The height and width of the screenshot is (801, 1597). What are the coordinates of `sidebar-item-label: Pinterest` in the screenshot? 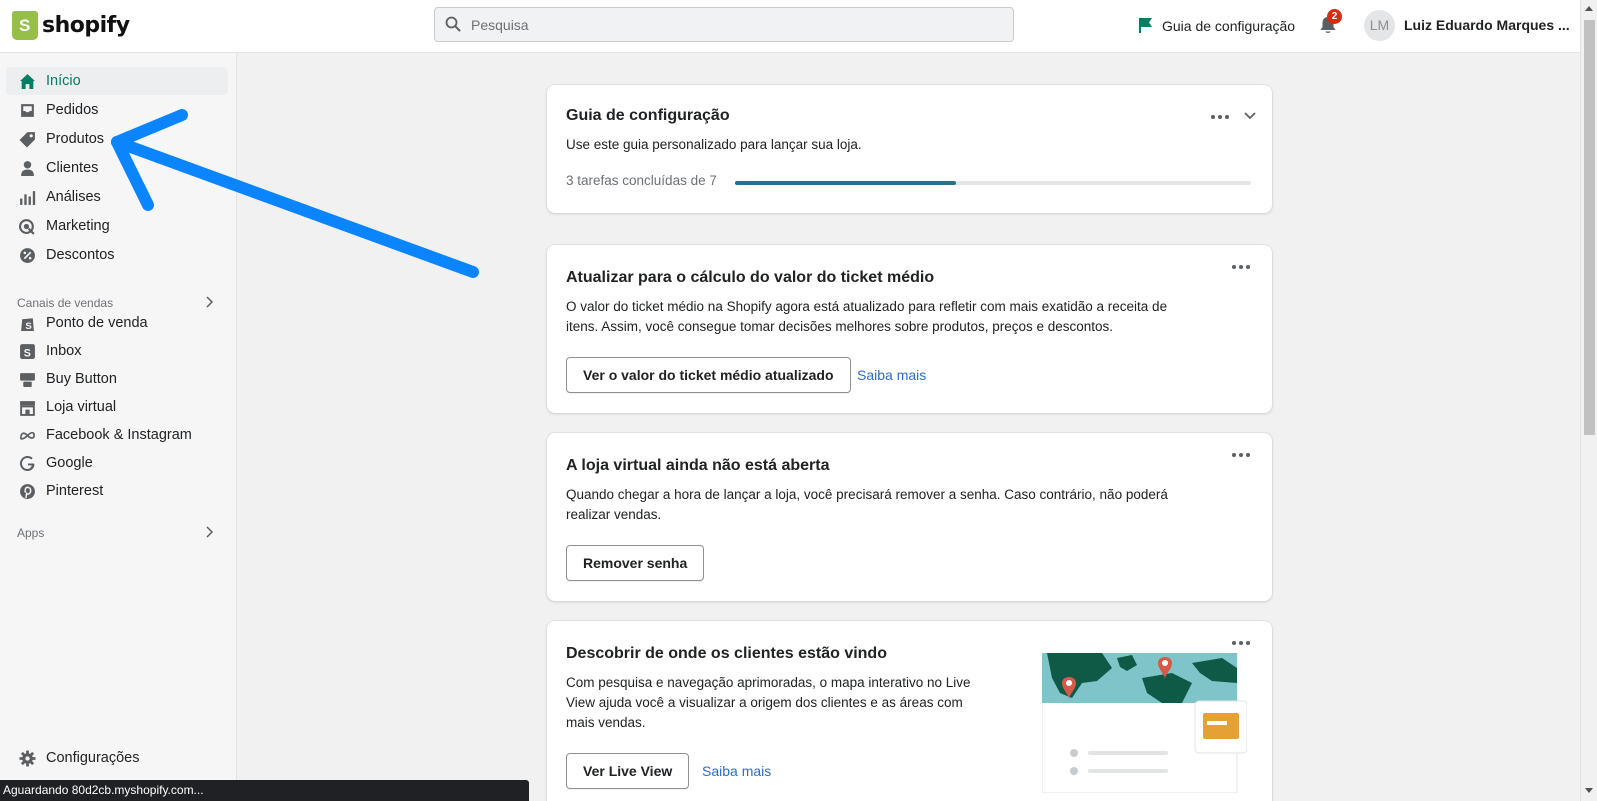 It's located at (75, 491).